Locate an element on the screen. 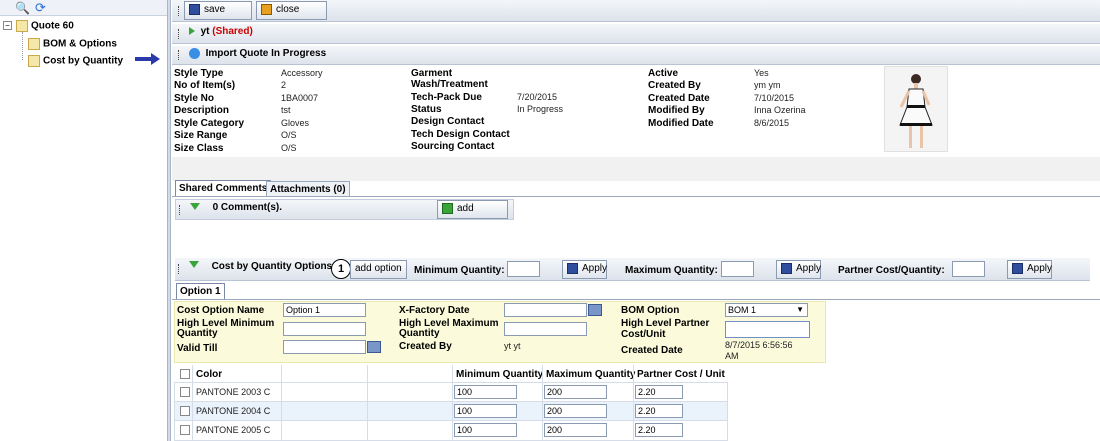 The height and width of the screenshot is (441, 1100). tab-option-1: Option 1 is located at coordinates (200, 291).